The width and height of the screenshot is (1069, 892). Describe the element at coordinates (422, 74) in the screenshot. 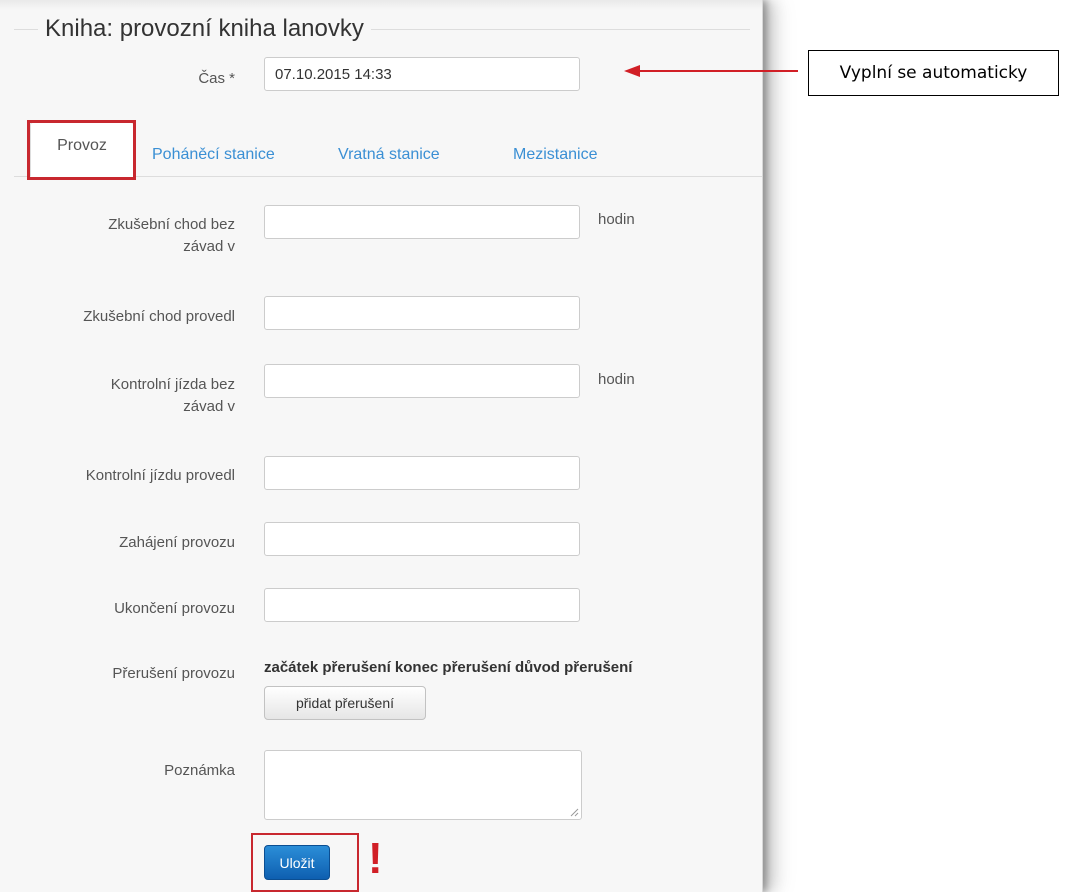

I see `time-input` at that location.